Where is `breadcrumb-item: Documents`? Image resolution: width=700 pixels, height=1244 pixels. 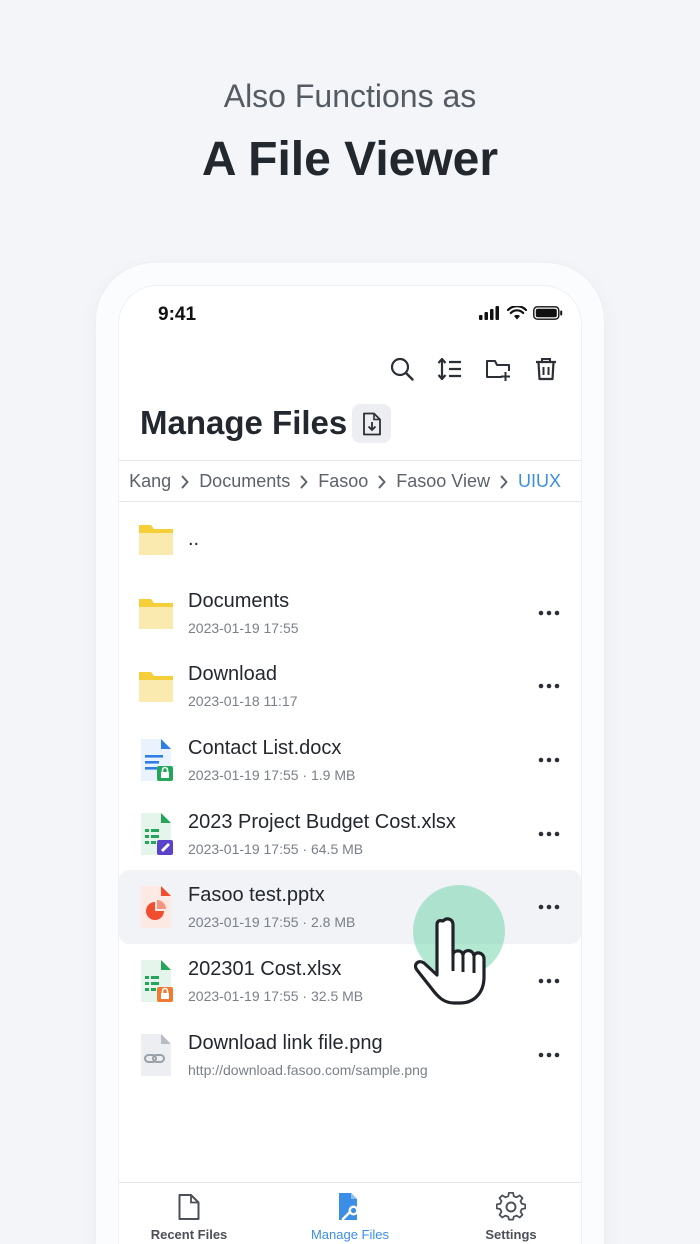
breadcrumb-item: Documents is located at coordinates (244, 481).